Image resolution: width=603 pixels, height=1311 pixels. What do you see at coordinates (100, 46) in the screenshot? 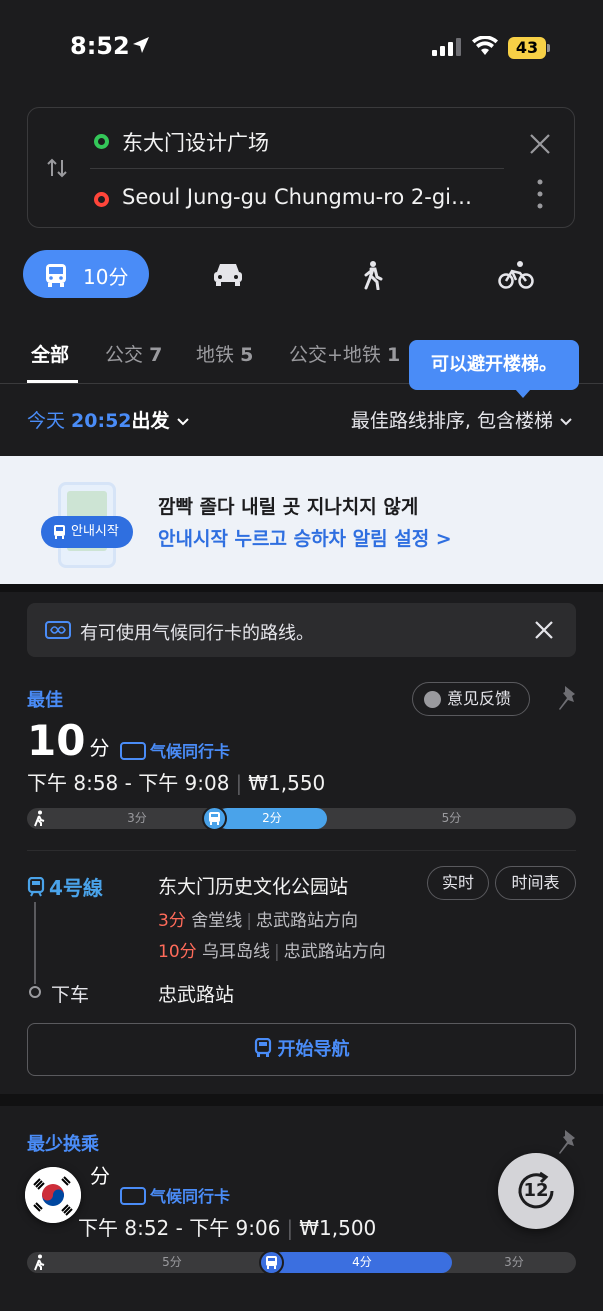
I see `clock: 8:52` at bounding box center [100, 46].